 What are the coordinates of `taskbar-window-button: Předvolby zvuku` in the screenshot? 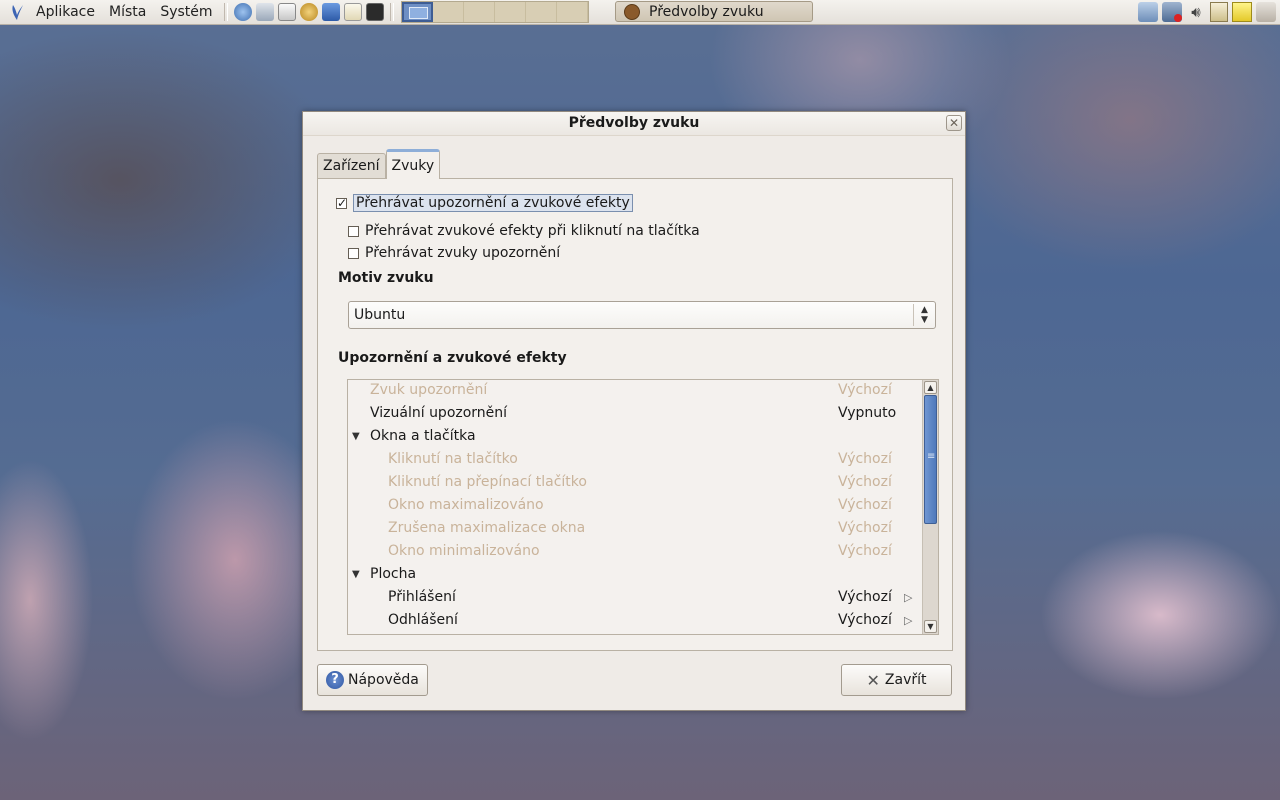 It's located at (714, 11).